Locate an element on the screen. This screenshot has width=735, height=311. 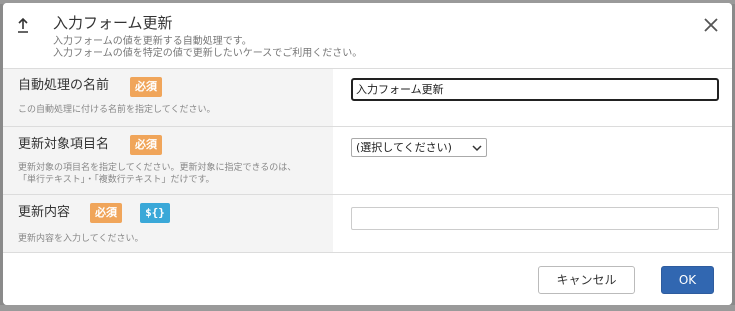
field-help-text: 更新内容を入力してください。 is located at coordinates (81, 239).